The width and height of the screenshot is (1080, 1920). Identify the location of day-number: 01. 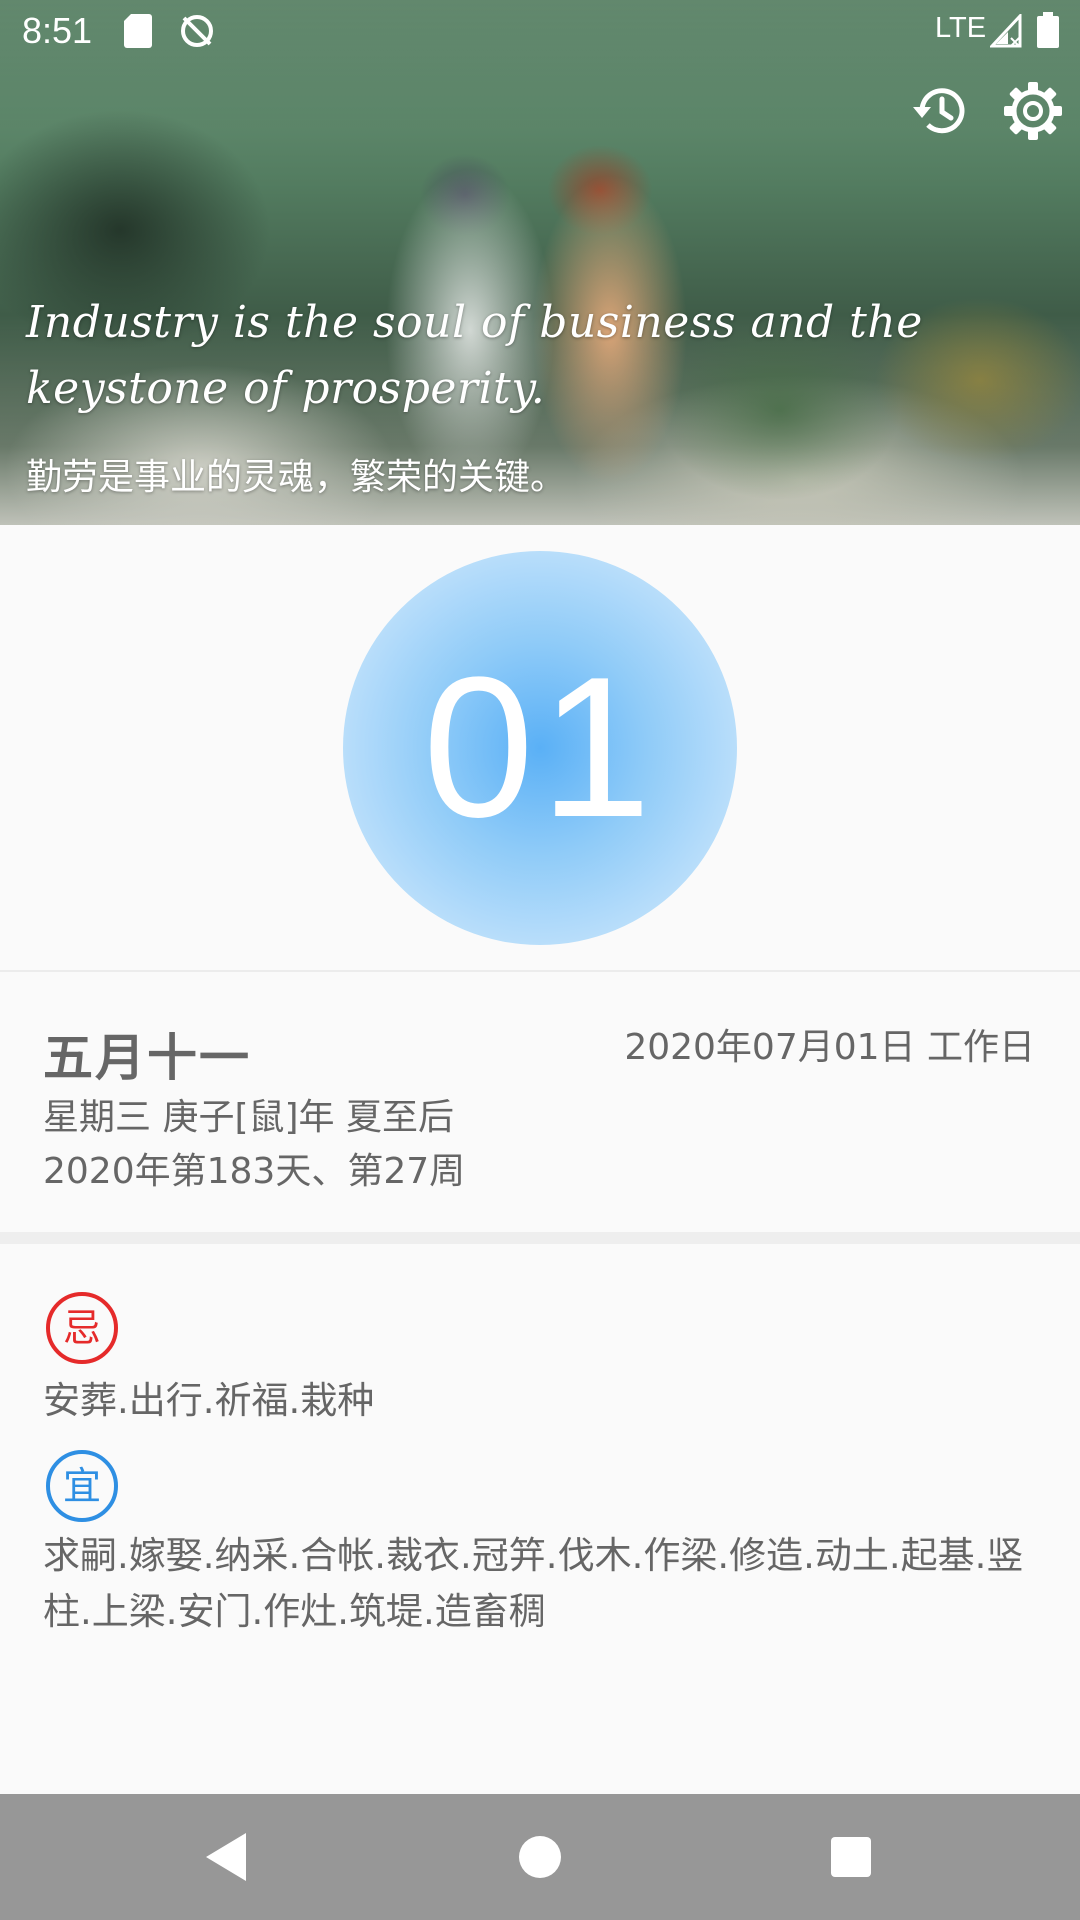
(540, 747).